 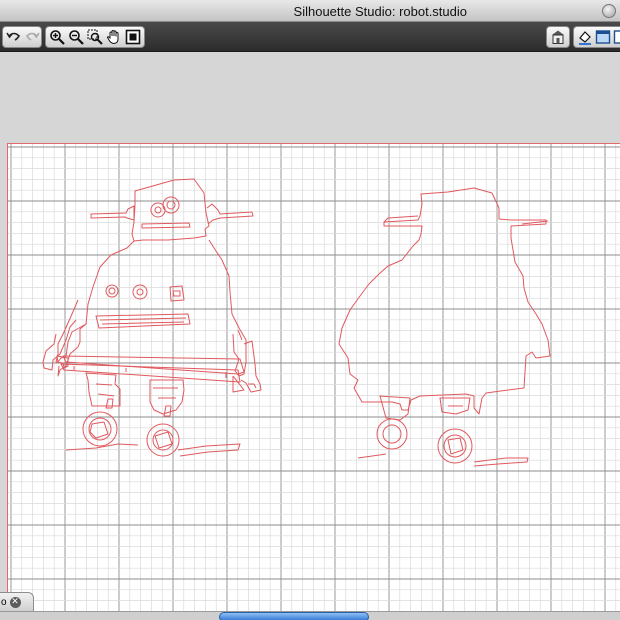 I want to click on robot-front-head, so click(x=170, y=210).